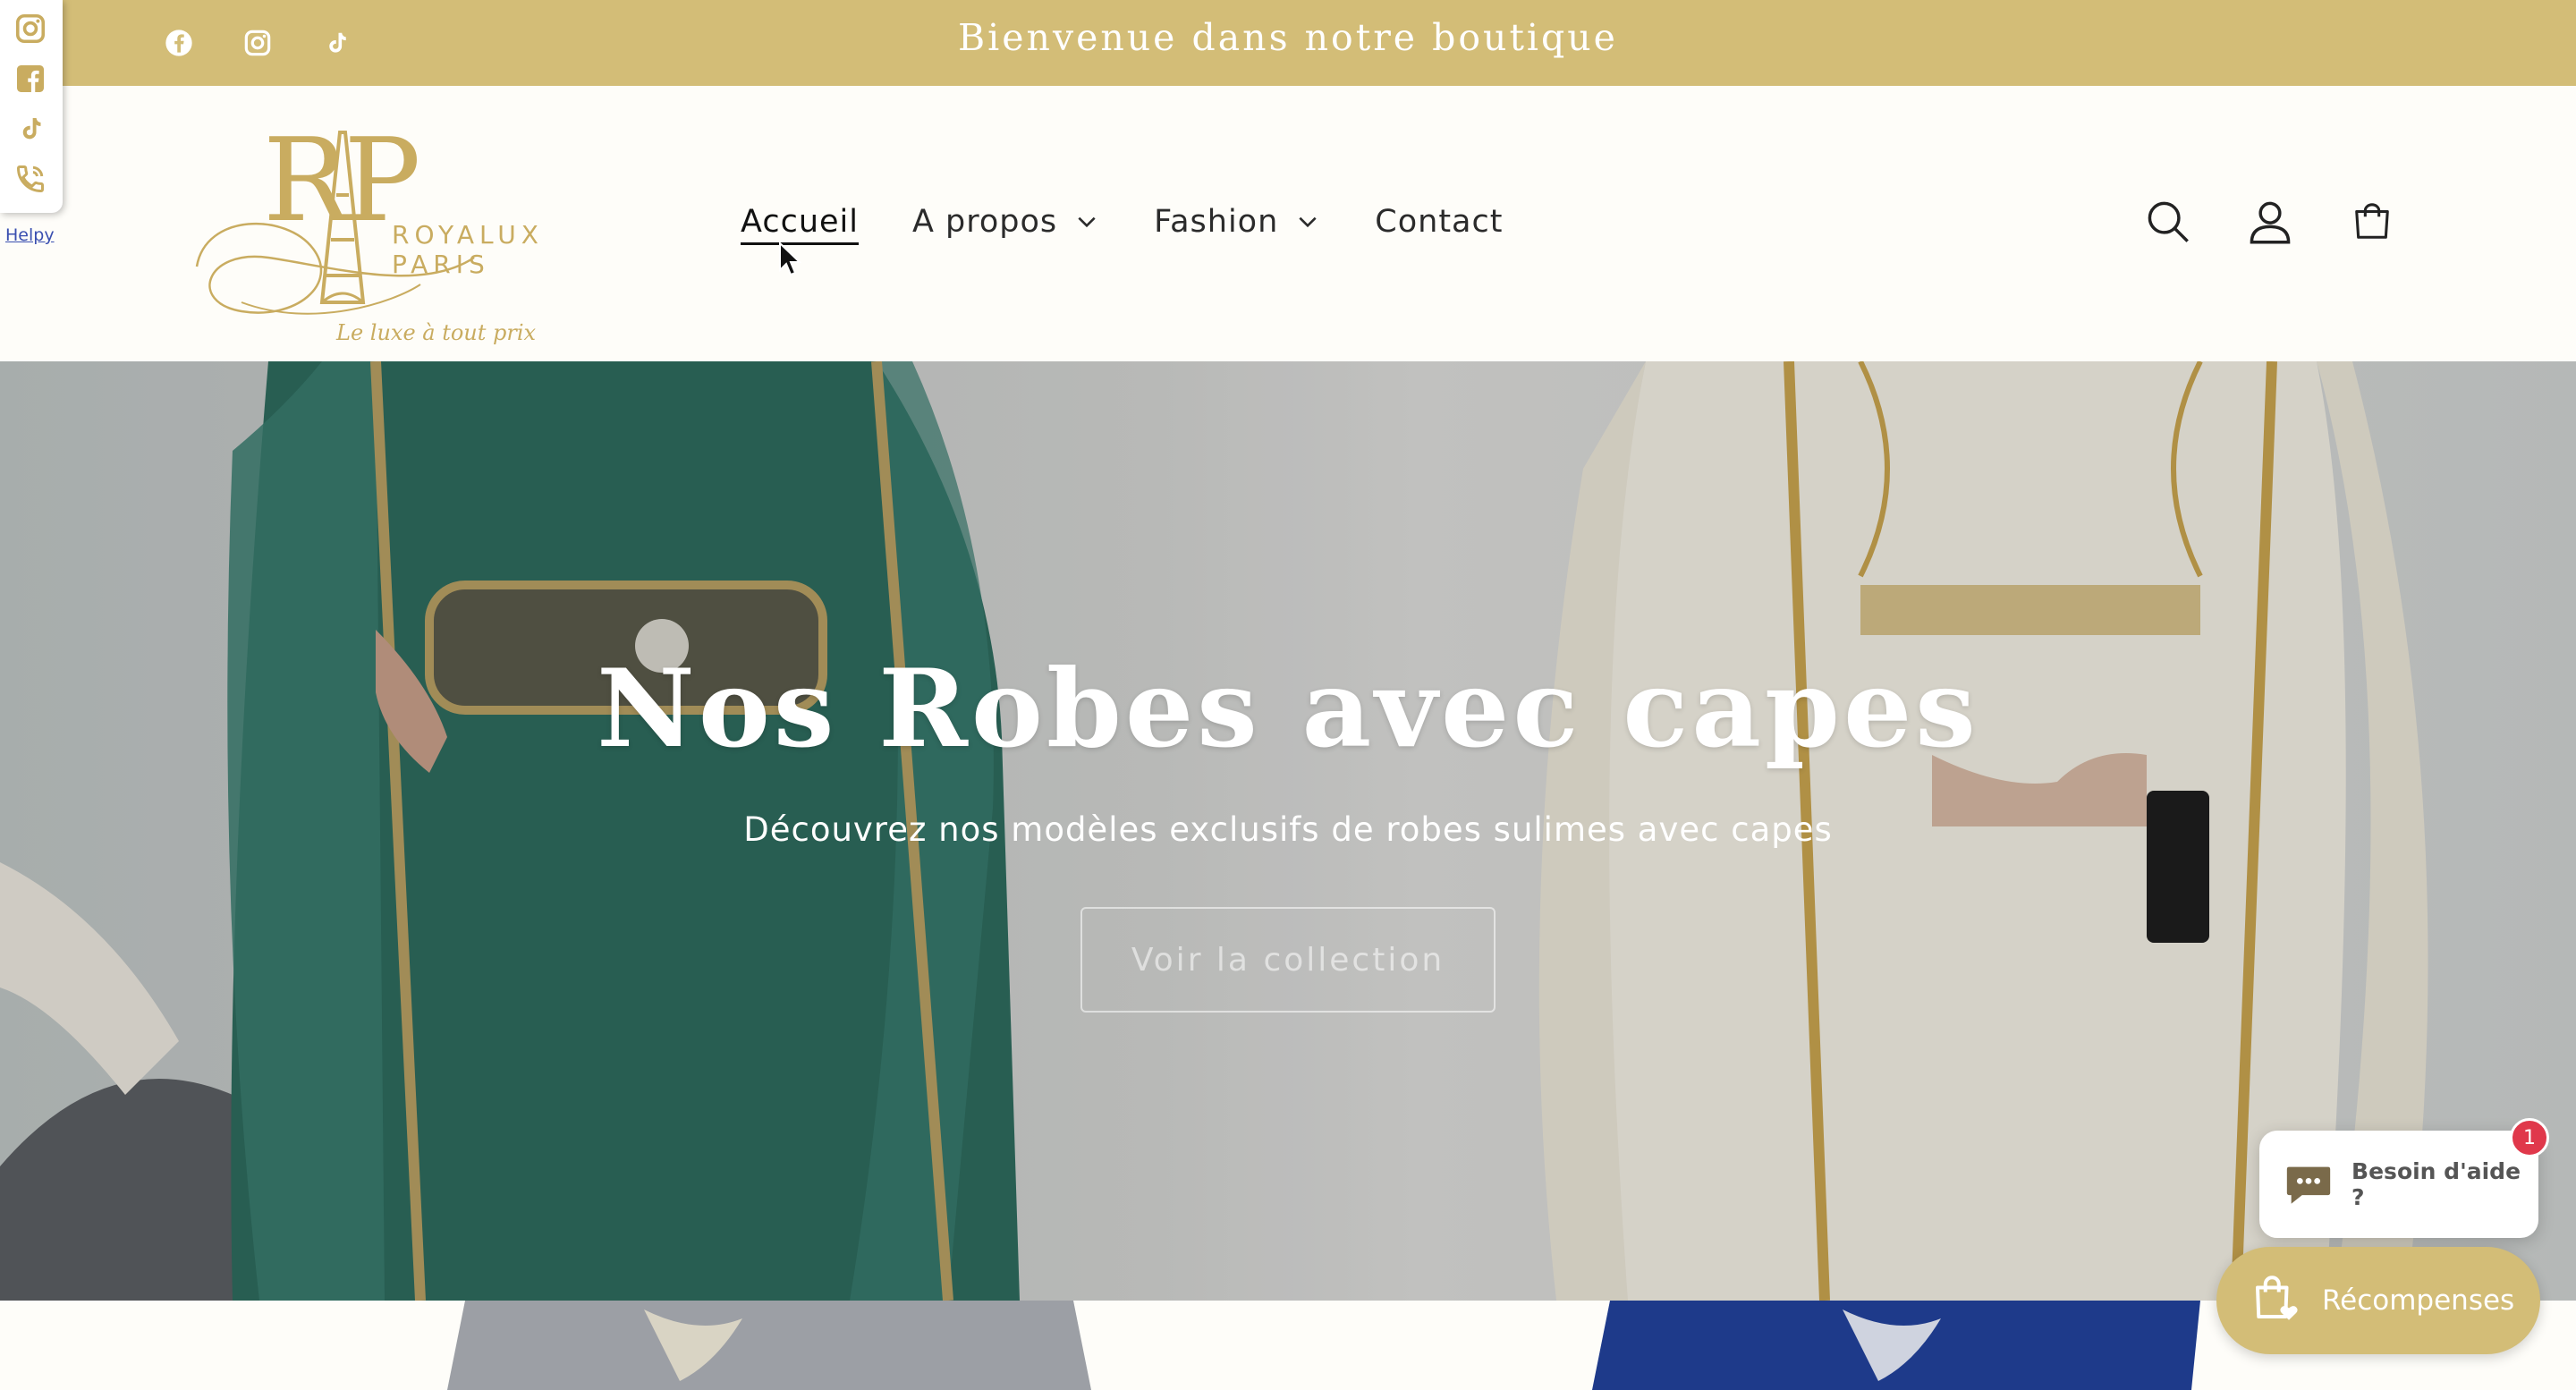  I want to click on rewards-label: Récompenses, so click(2418, 1300).